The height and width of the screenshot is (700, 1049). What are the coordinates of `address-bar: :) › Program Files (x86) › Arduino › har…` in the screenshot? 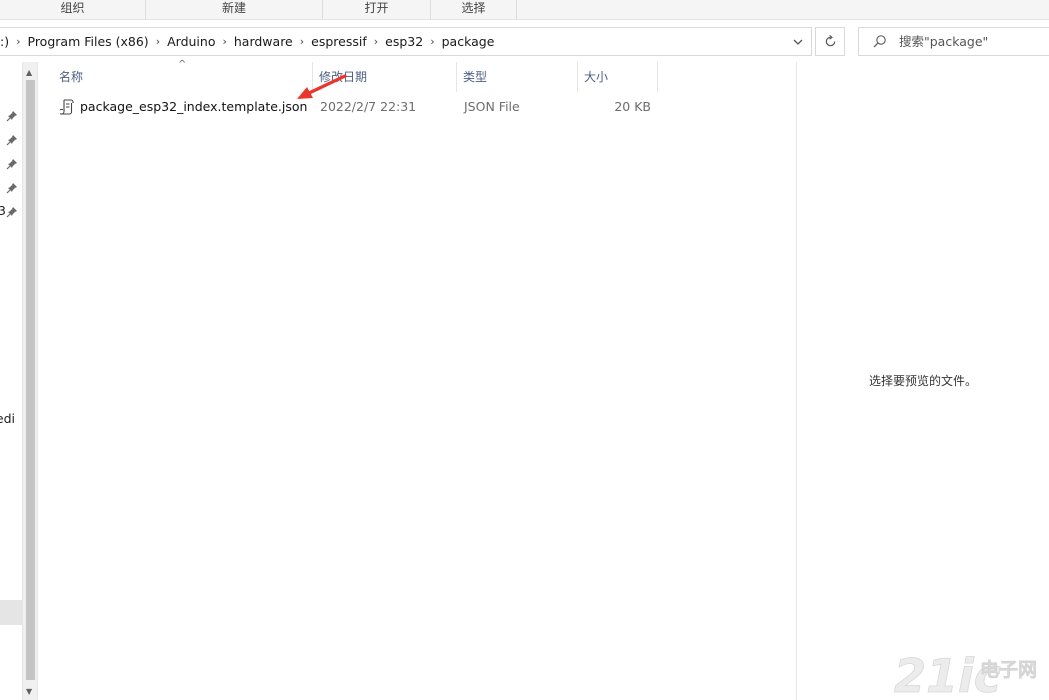 It's located at (406, 41).